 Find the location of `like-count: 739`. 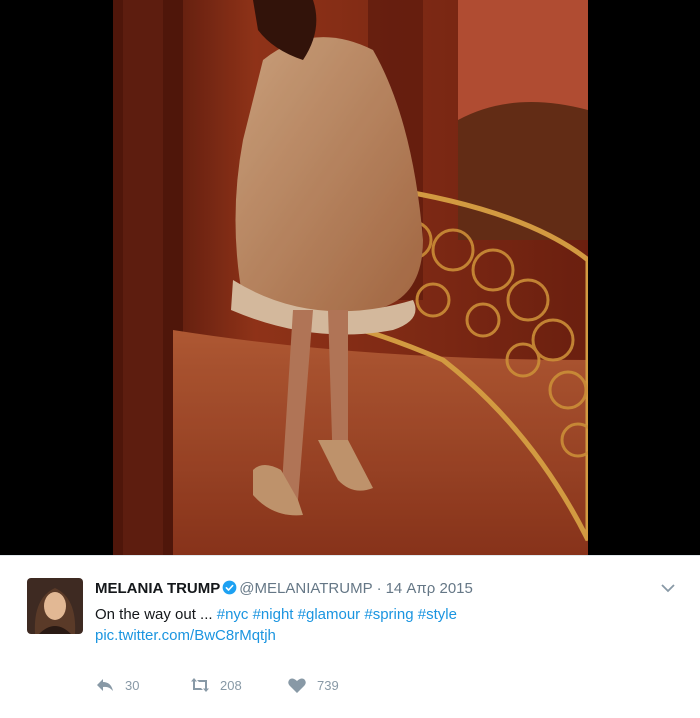

like-count: 739 is located at coordinates (328, 685).